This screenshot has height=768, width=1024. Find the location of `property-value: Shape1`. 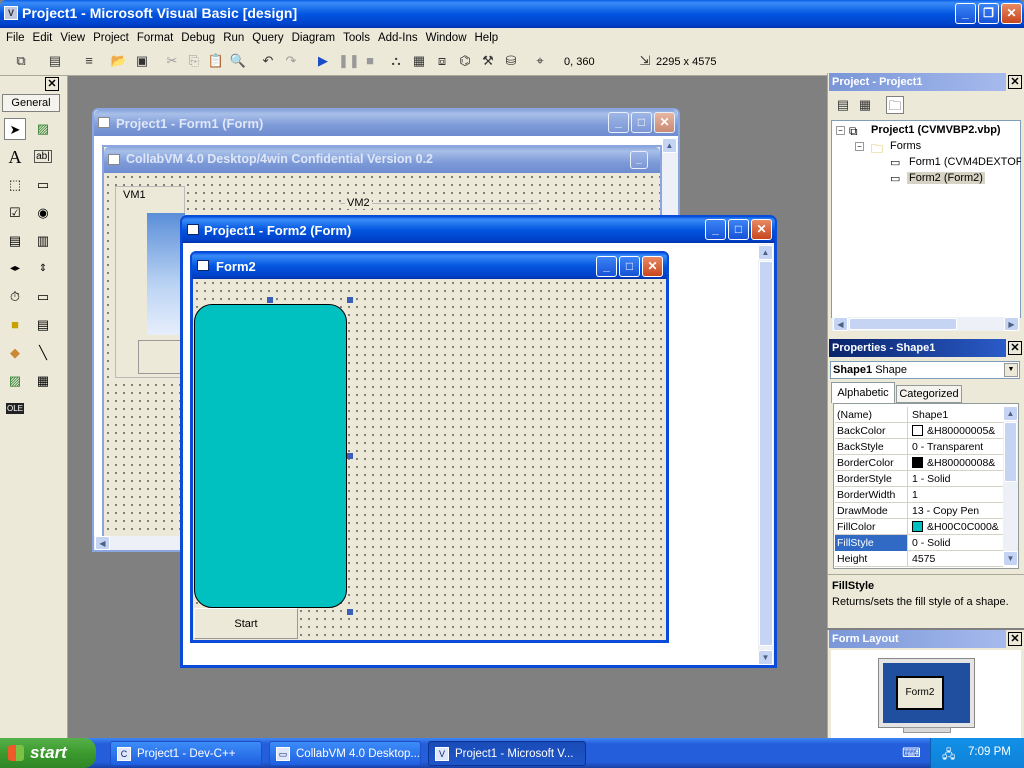

property-value: Shape1 is located at coordinates (956, 415).